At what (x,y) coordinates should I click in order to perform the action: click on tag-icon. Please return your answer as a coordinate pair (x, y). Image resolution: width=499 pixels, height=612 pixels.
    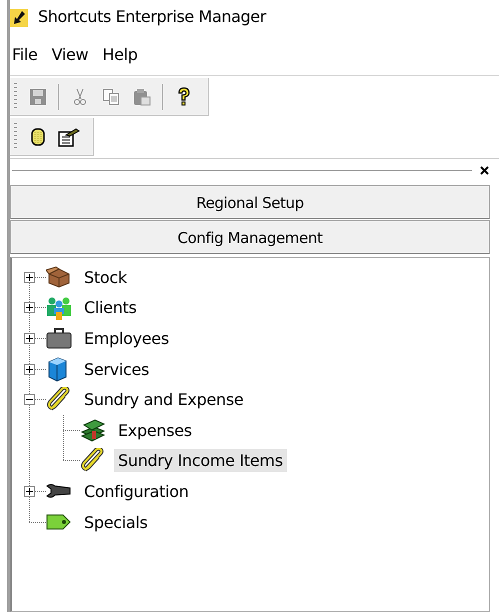
    Looking at the image, I should click on (59, 522).